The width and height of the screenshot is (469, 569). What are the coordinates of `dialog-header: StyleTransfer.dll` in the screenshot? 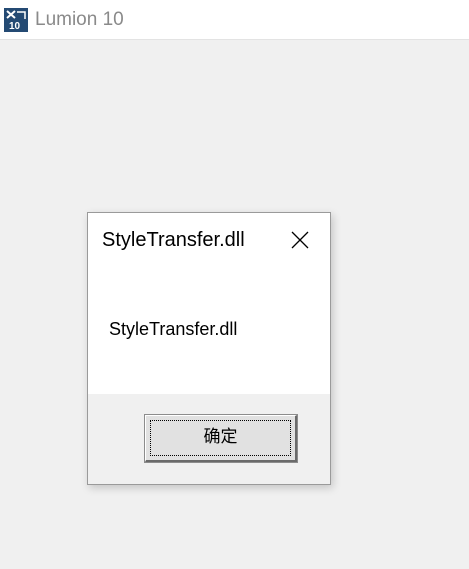 It's located at (209, 241).